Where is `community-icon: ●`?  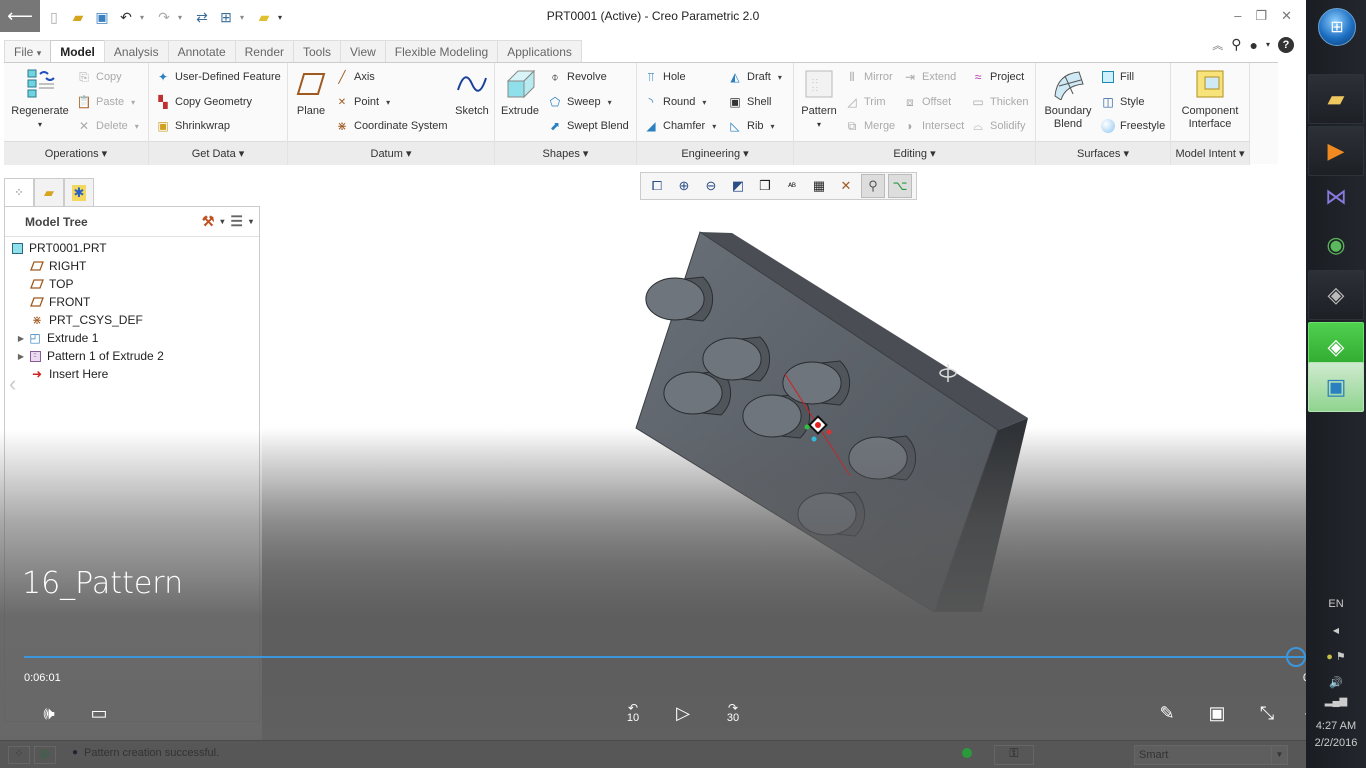 community-icon: ● is located at coordinates (1254, 45).